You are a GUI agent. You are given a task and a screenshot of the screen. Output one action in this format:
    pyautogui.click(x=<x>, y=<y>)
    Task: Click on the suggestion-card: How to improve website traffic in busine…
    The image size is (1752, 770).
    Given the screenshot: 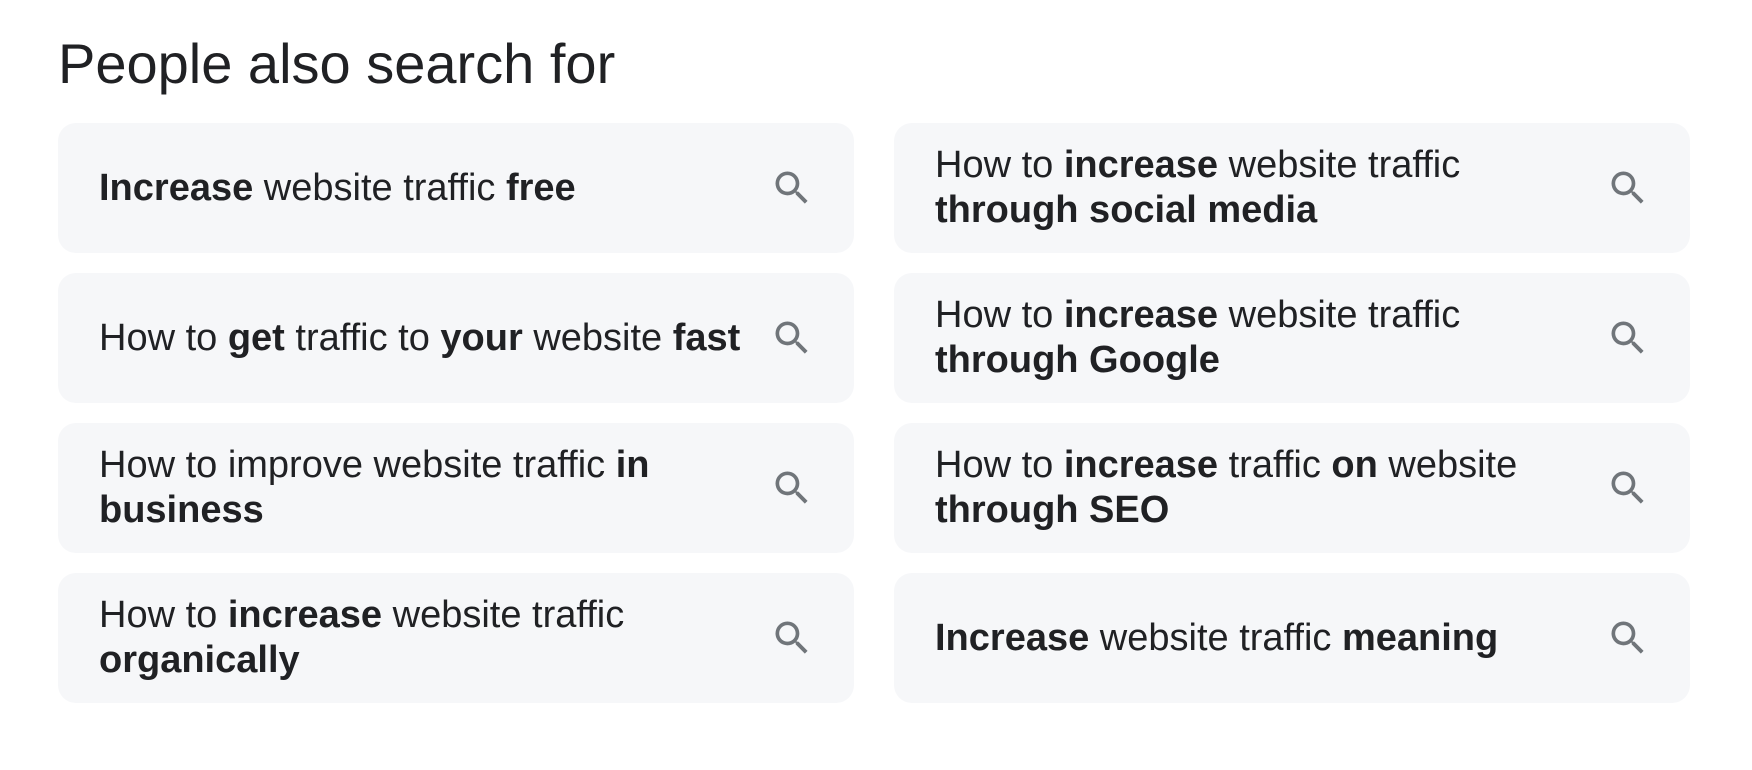 What is the action you would take?
    pyautogui.click(x=456, y=488)
    